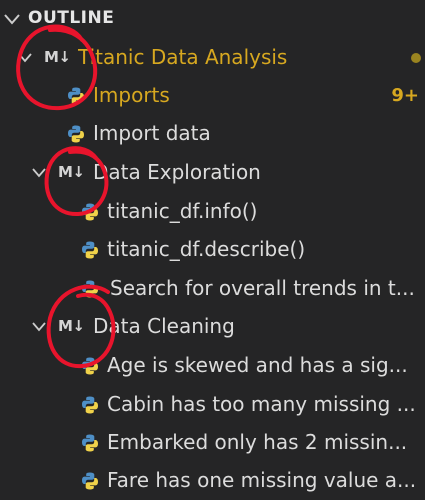  Describe the element at coordinates (212, 96) in the screenshot. I see `outline-item-imports: Imports 9+` at that location.